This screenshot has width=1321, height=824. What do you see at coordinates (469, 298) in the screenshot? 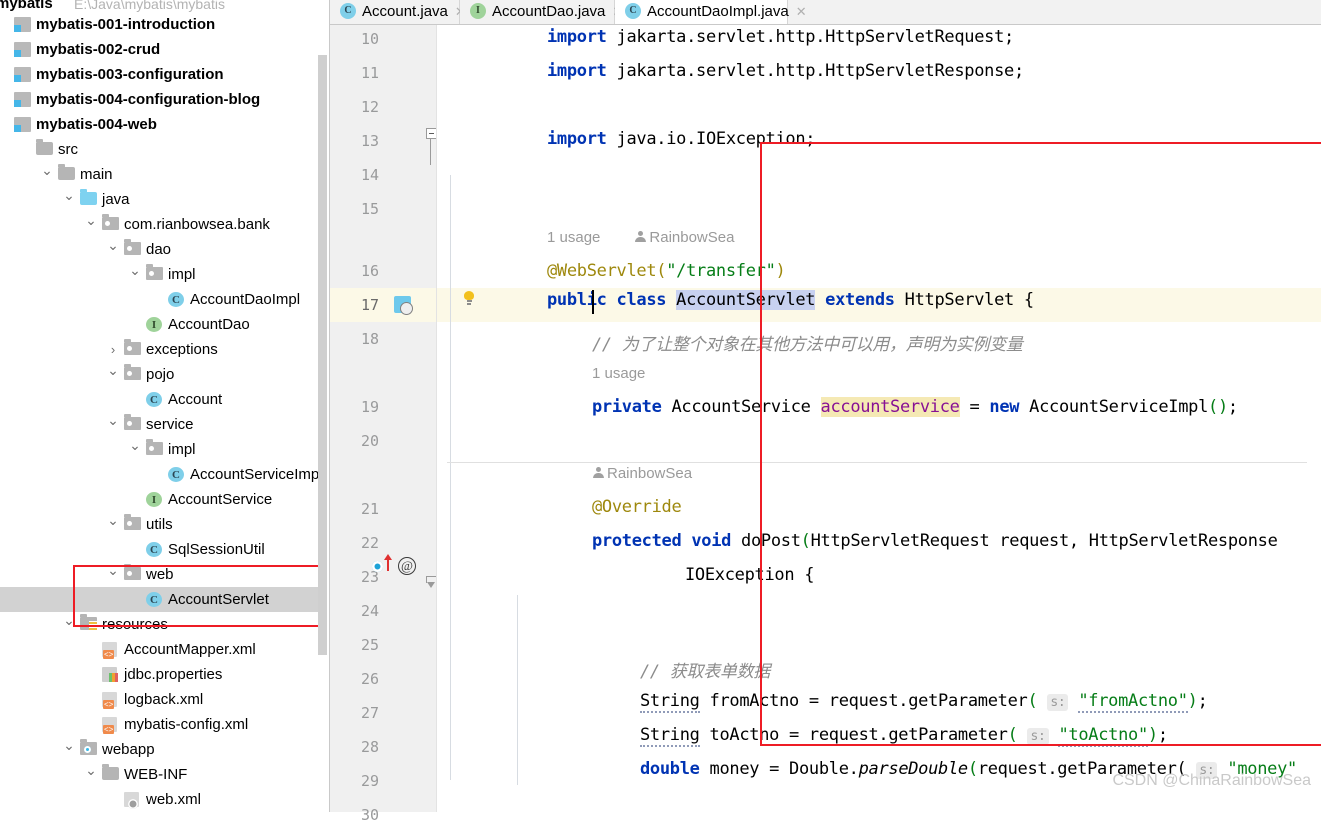
I see `intention-bulb-icon` at bounding box center [469, 298].